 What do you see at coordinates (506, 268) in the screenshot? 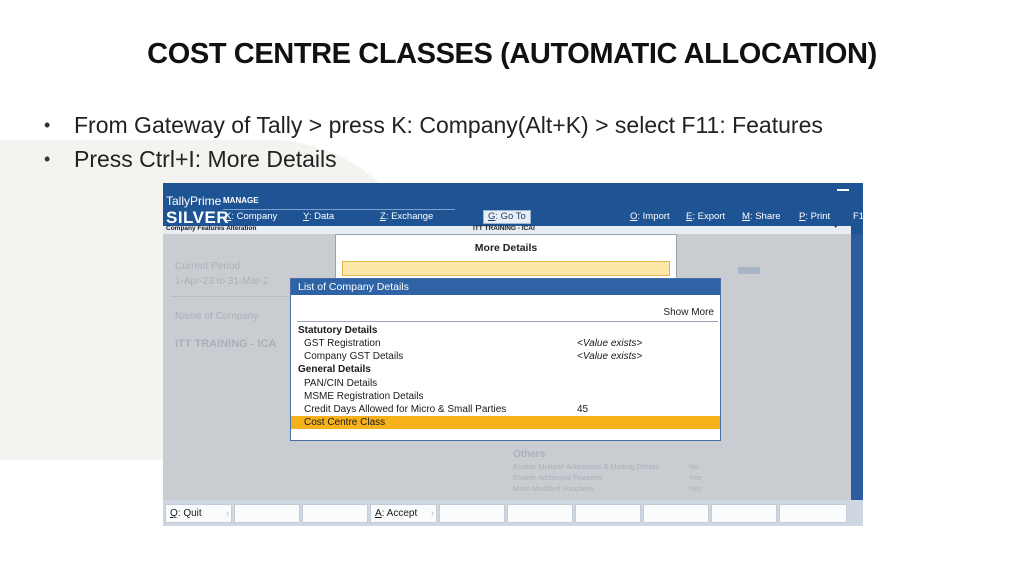
I see `more-details-input` at bounding box center [506, 268].